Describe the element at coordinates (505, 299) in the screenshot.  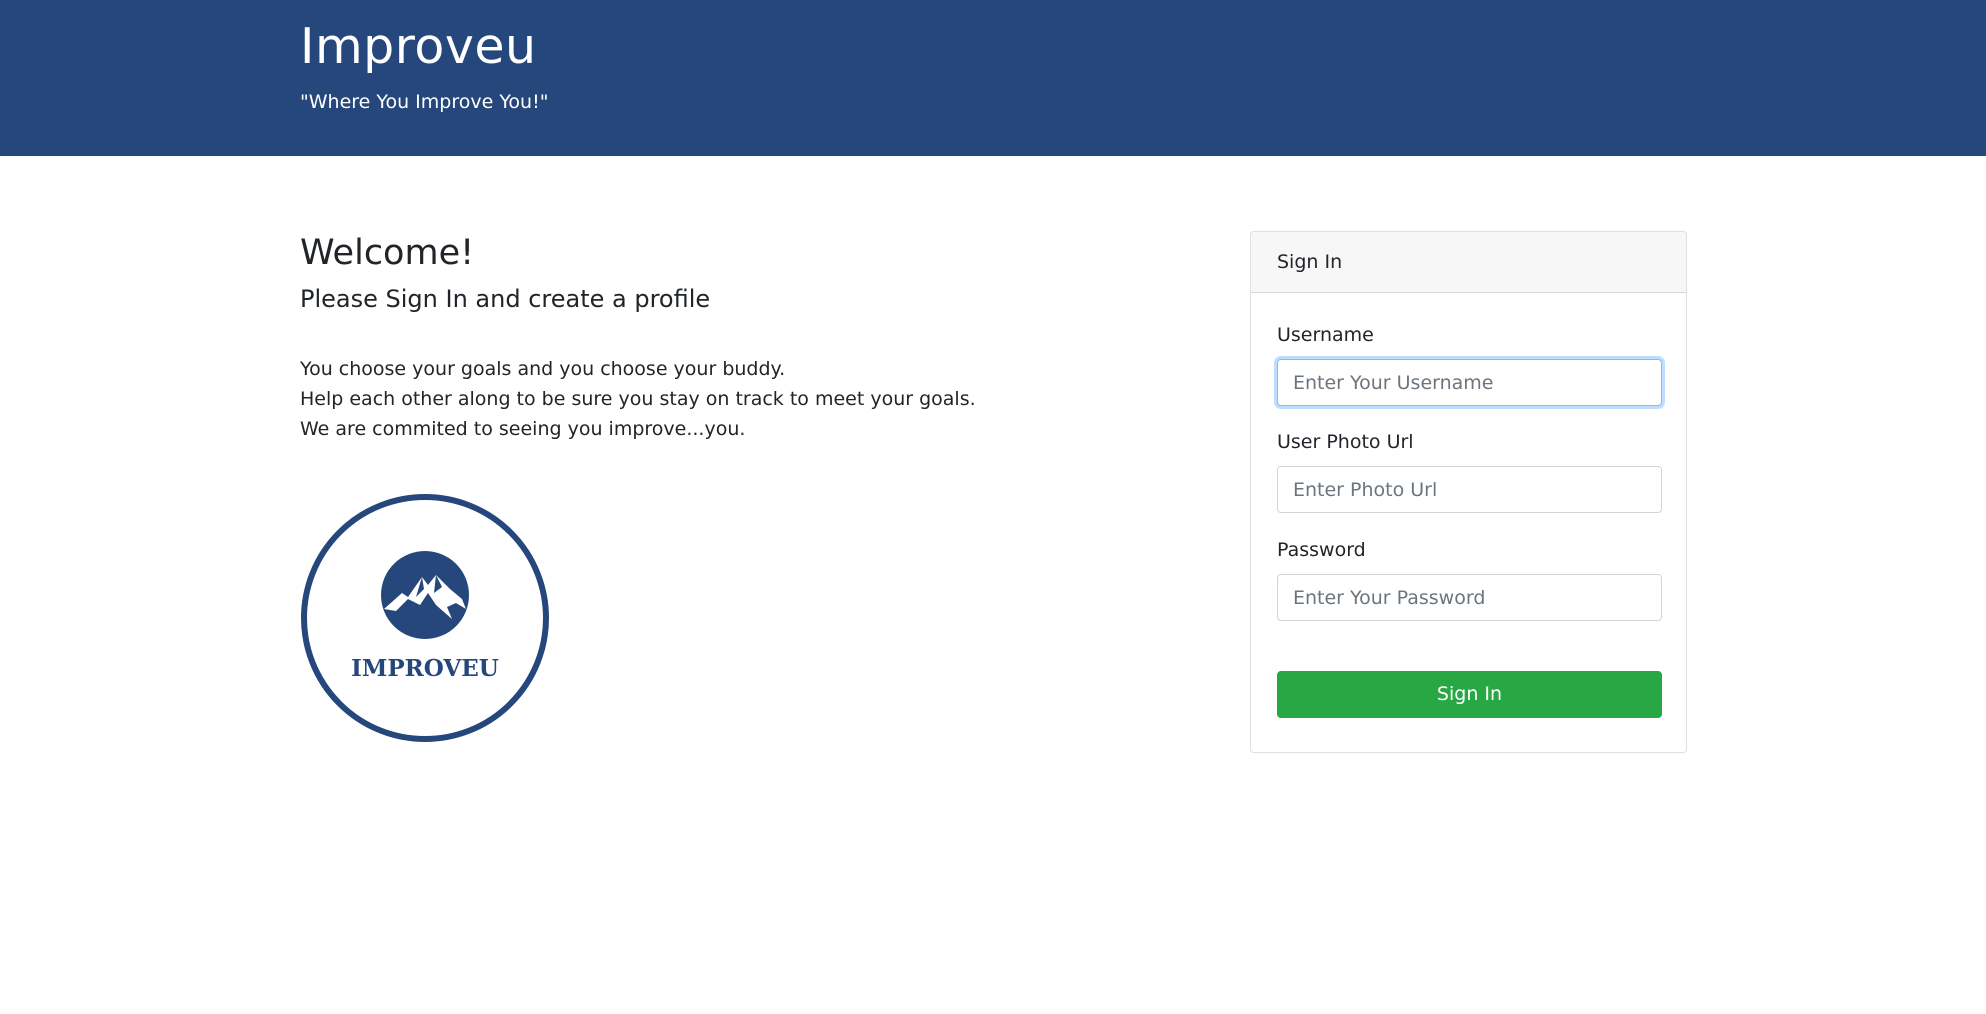
I see `welcome-subtitle: Please Sign In and create a profile` at that location.